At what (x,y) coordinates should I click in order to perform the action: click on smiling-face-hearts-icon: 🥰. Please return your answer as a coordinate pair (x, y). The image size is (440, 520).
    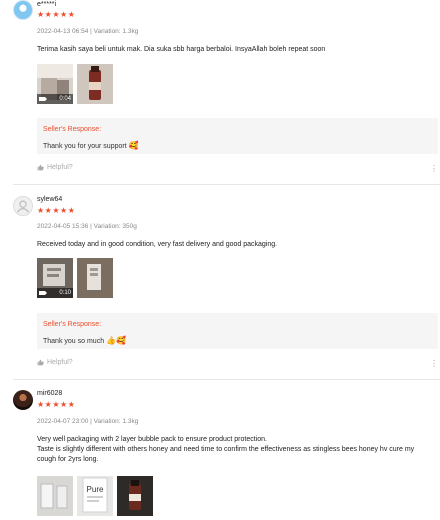
    Looking at the image, I should click on (133, 145).